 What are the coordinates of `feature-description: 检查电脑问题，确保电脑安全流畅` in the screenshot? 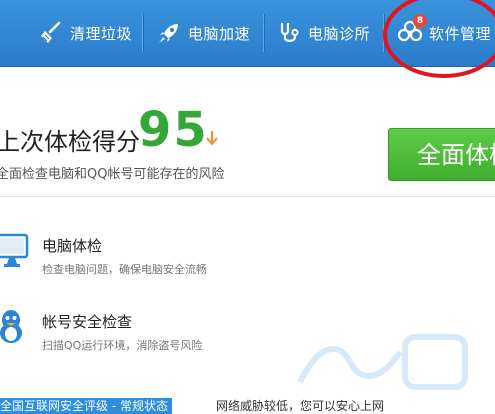 It's located at (124, 269).